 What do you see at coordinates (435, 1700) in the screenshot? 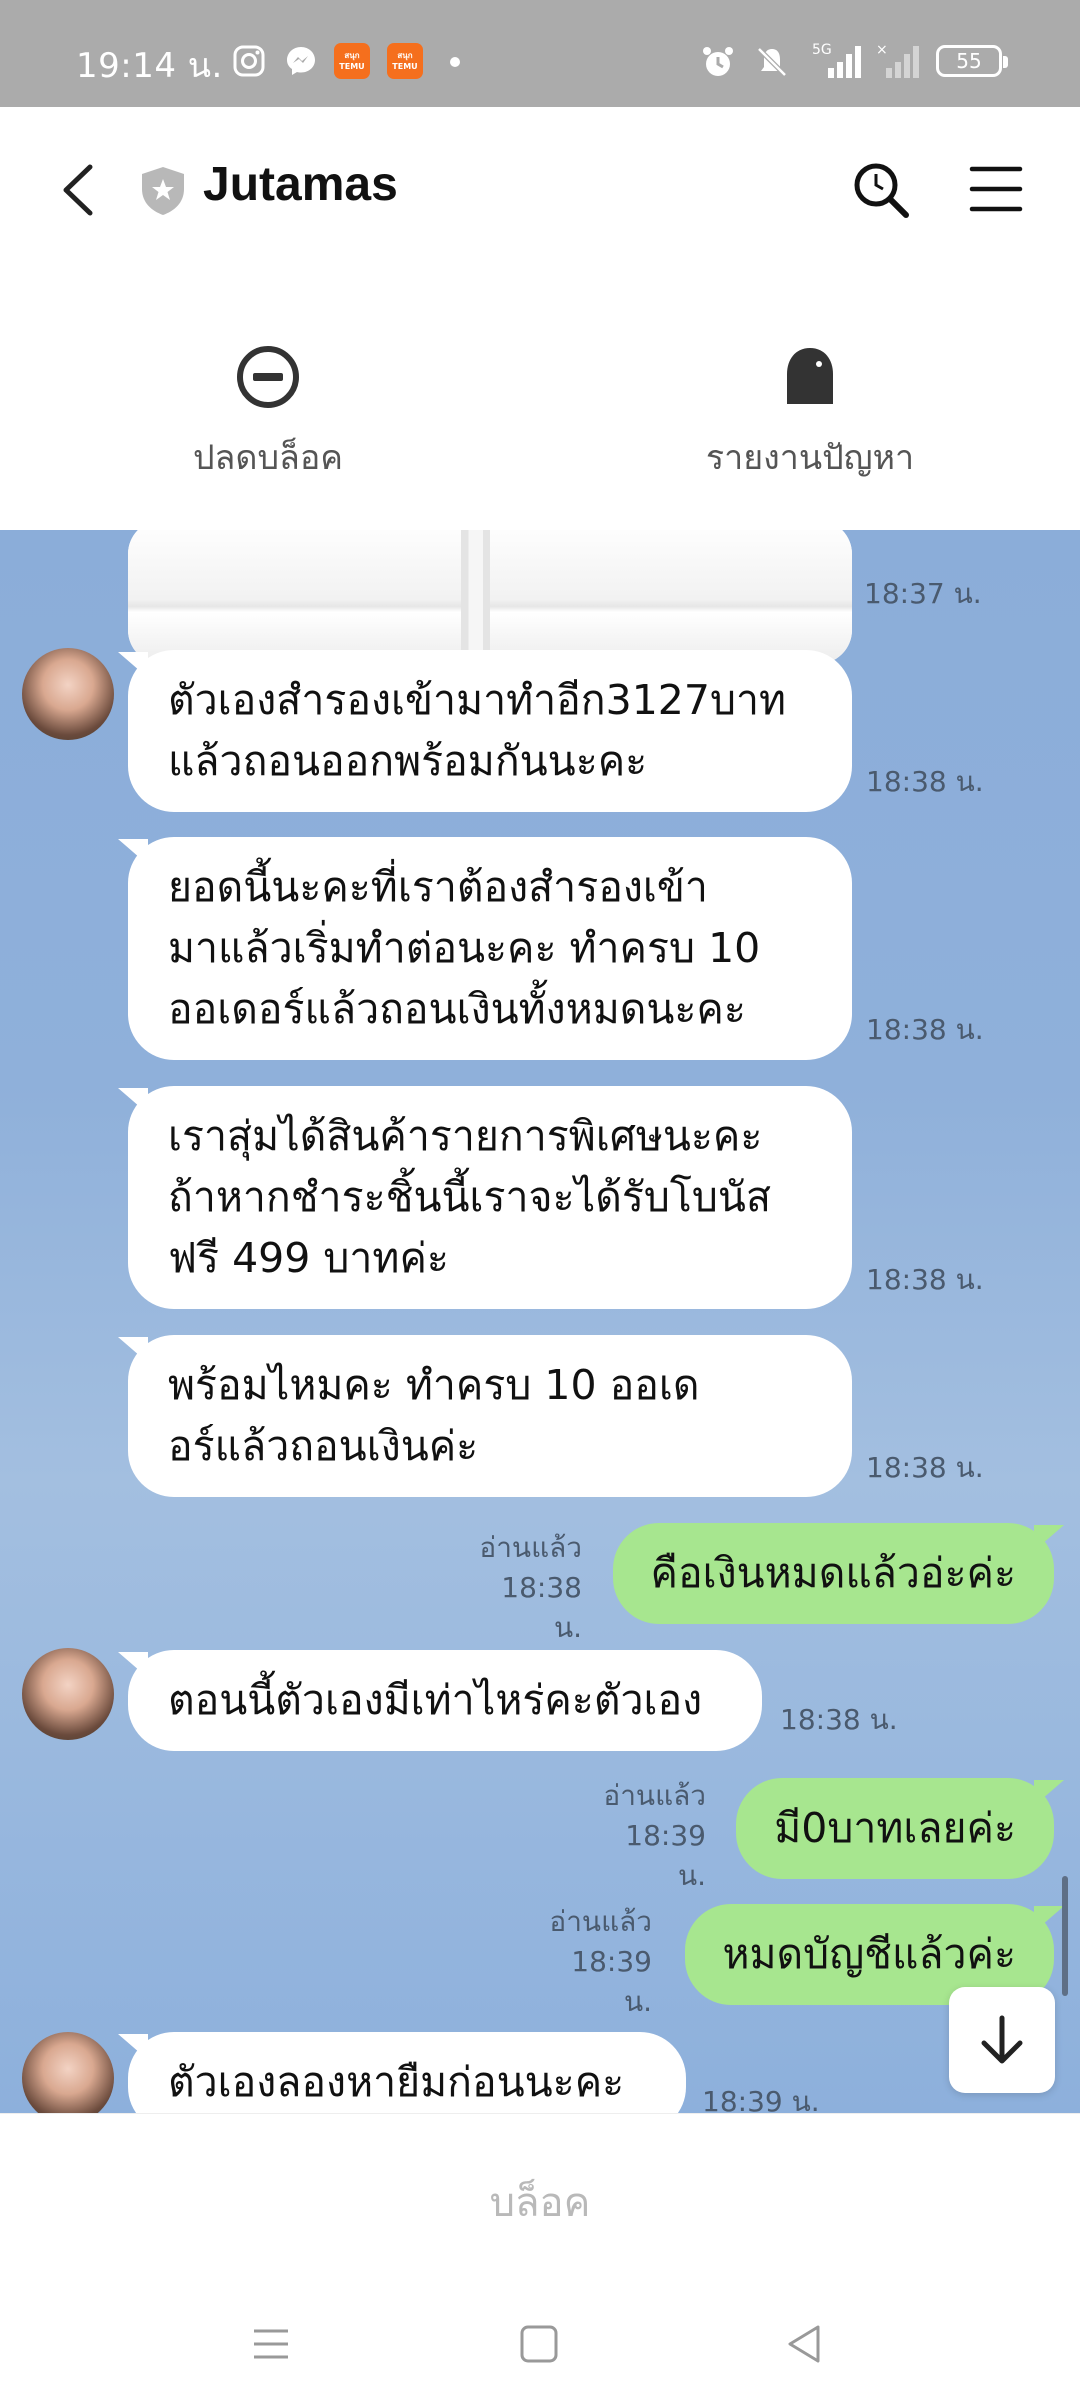
I see `message-text: ตอนนี้ตัวเองมีเท่าไหร่คะตัวเอง` at bounding box center [435, 1700].